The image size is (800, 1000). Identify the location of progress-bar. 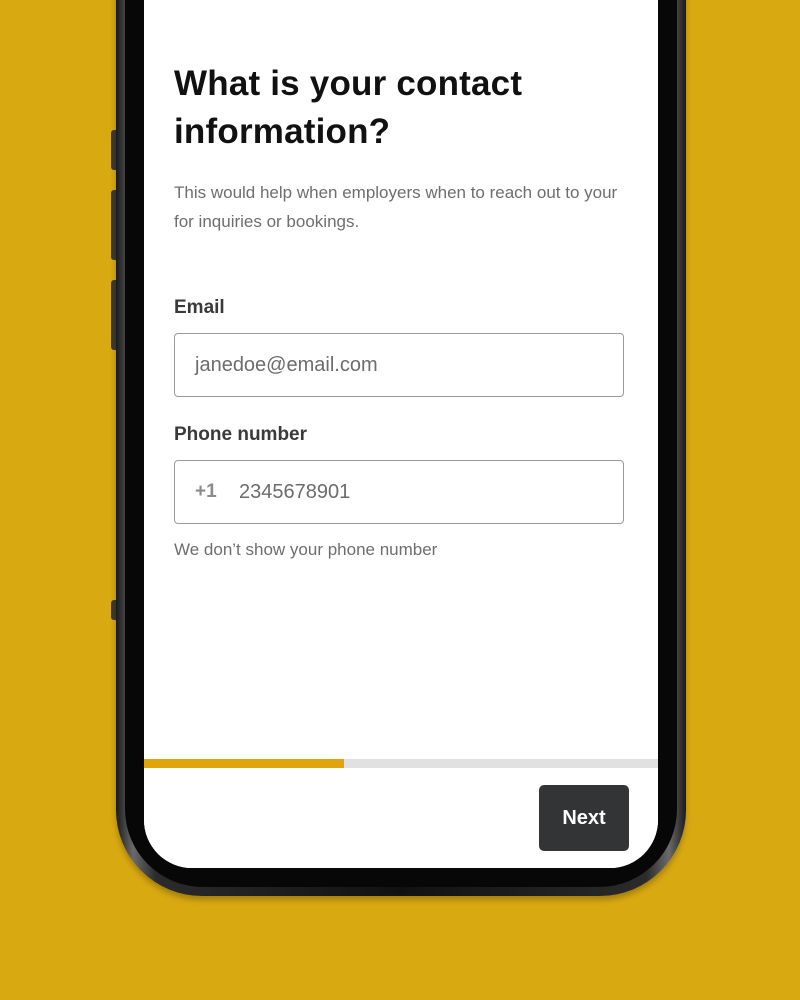
(401, 763).